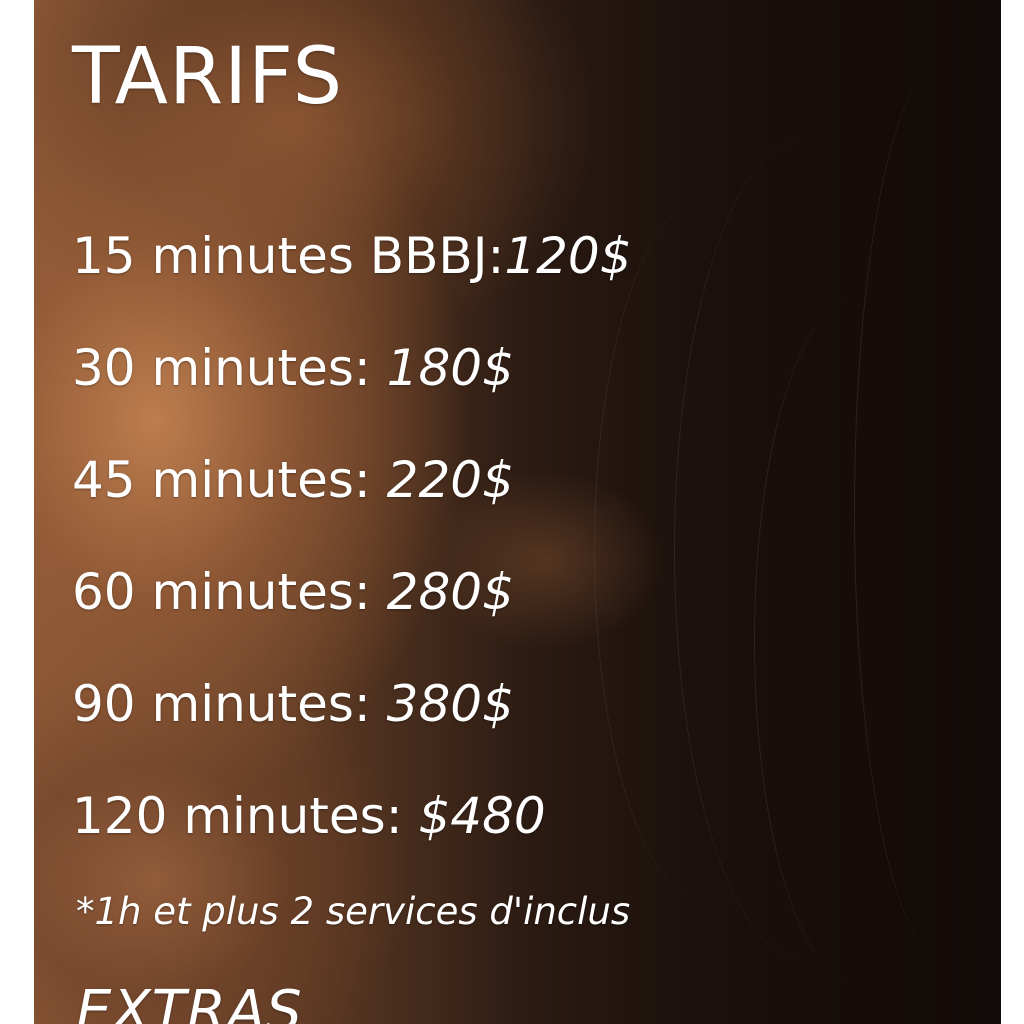 The height and width of the screenshot is (1024, 1024). Describe the element at coordinates (229, 704) in the screenshot. I see `rate-duration: 90 minutes:` at that location.